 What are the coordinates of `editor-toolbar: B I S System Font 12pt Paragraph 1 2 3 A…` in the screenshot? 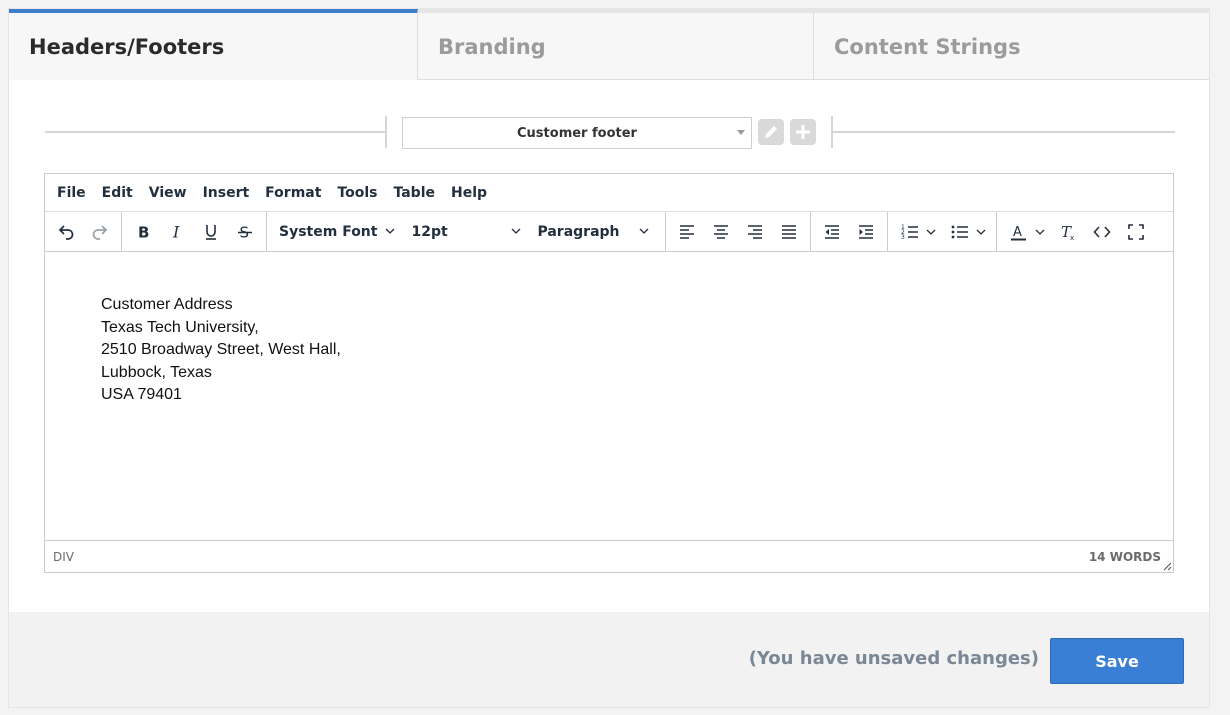 It's located at (609, 231).